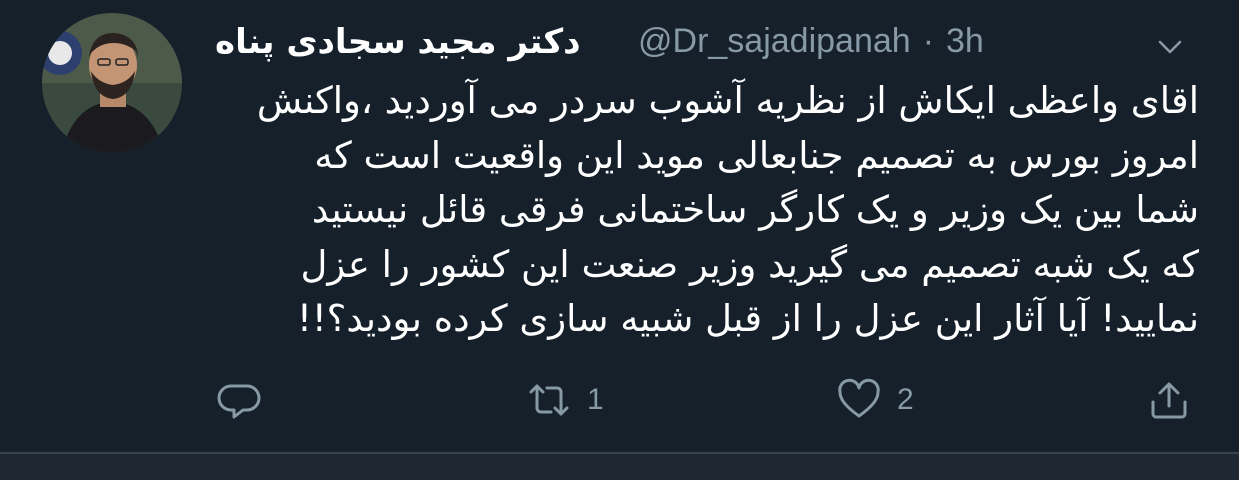 The height and width of the screenshot is (480, 1239). Describe the element at coordinates (905, 399) in the screenshot. I see `like-count: 2` at that location.